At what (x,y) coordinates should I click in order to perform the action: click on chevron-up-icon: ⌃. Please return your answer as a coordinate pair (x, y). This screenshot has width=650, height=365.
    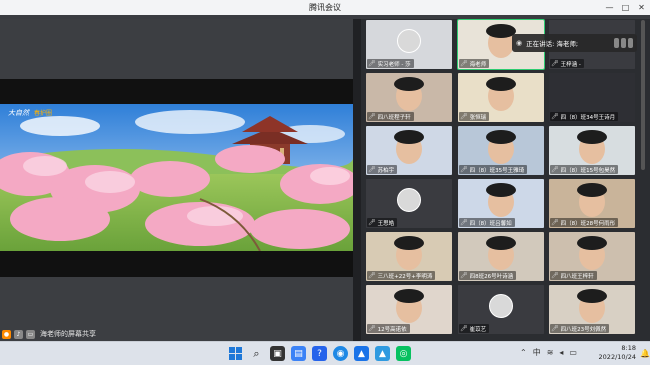
    Looking at the image, I should click on (523, 352).